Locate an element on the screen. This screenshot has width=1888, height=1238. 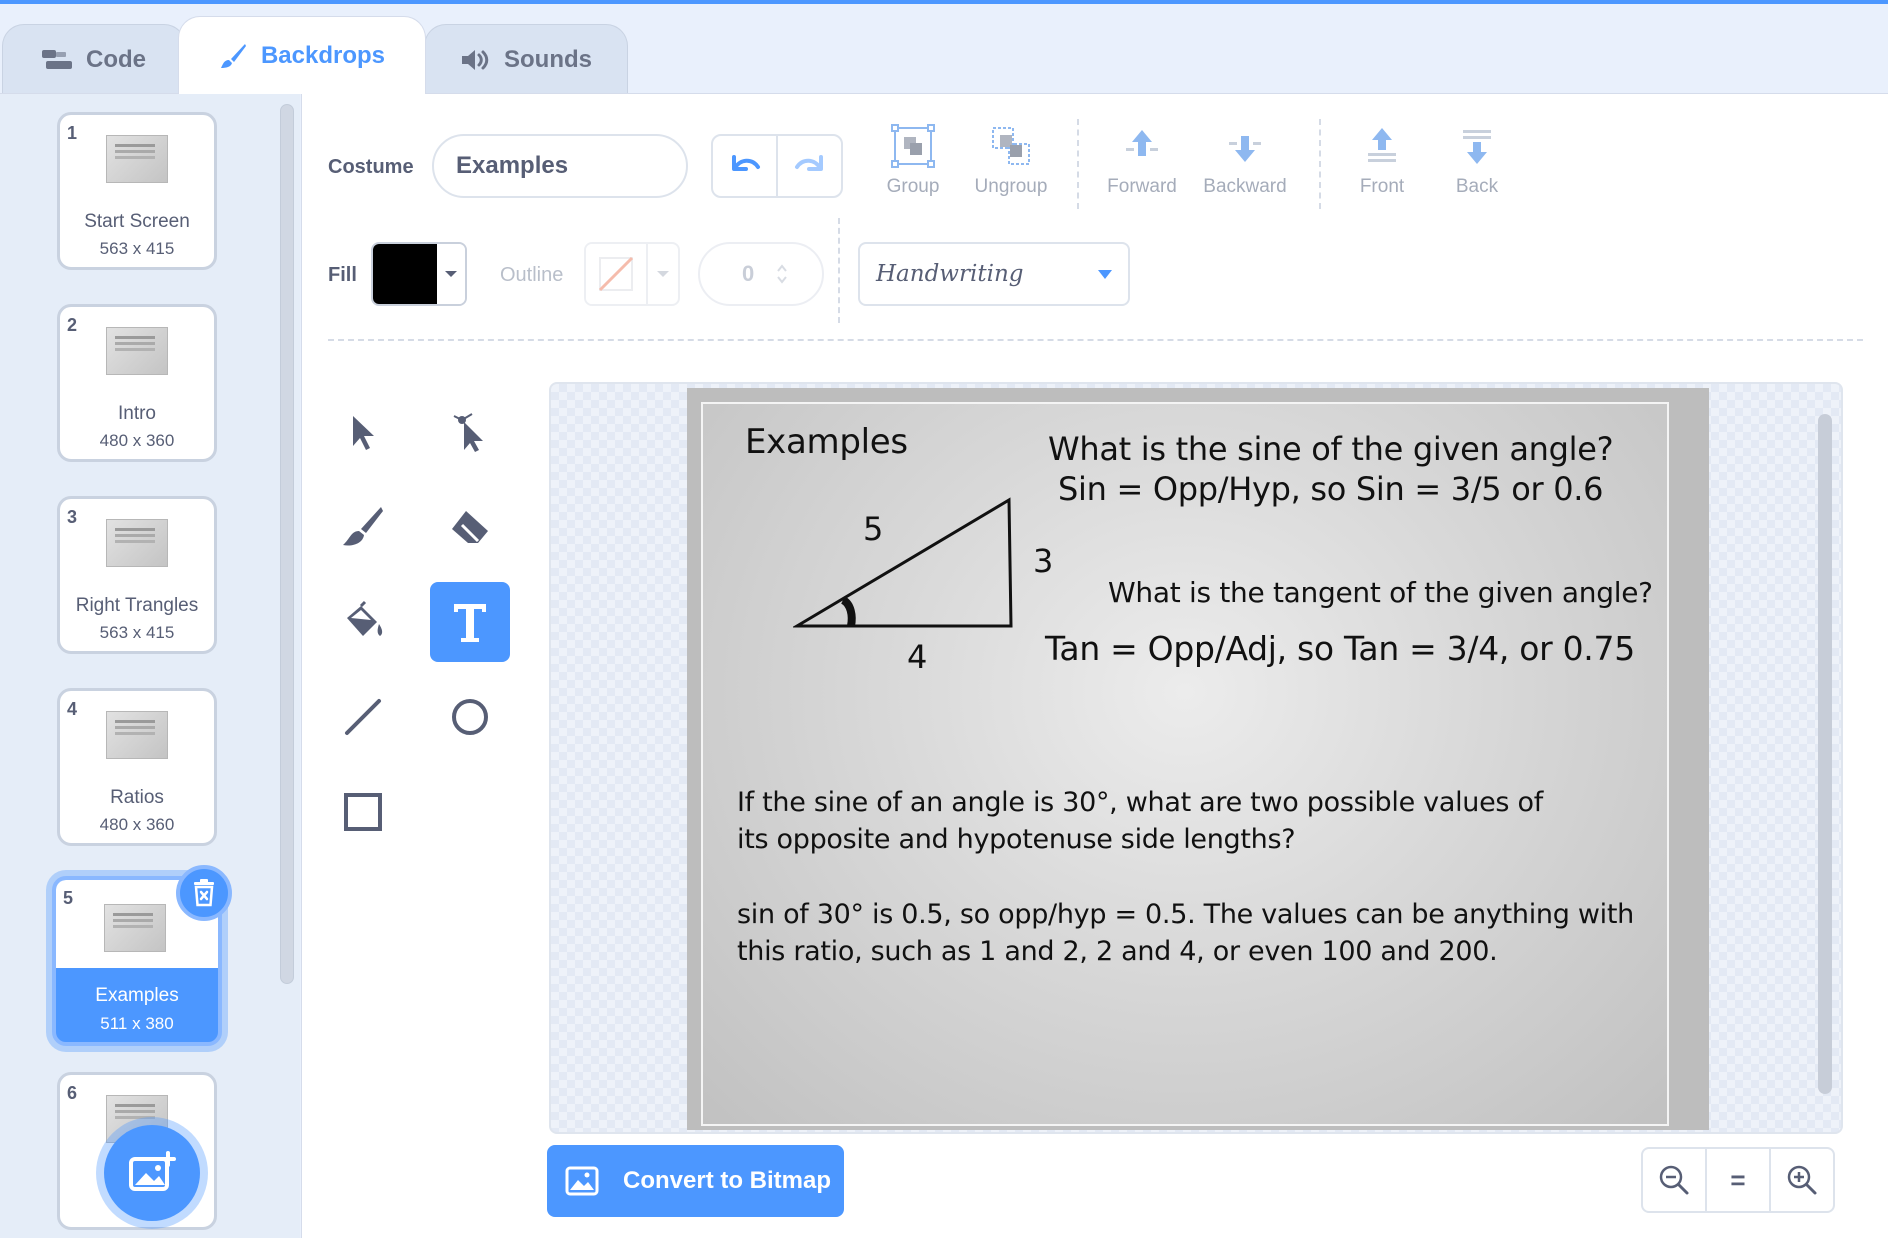
back-label: Back is located at coordinates (1477, 186).